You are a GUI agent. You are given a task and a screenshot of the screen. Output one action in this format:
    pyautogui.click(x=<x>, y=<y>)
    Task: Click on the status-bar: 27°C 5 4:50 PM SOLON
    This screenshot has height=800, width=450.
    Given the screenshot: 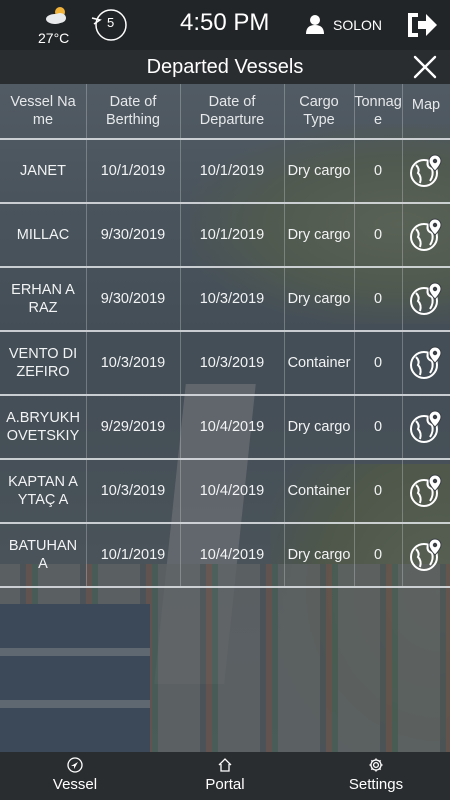 What is the action you would take?
    pyautogui.click(x=225, y=25)
    